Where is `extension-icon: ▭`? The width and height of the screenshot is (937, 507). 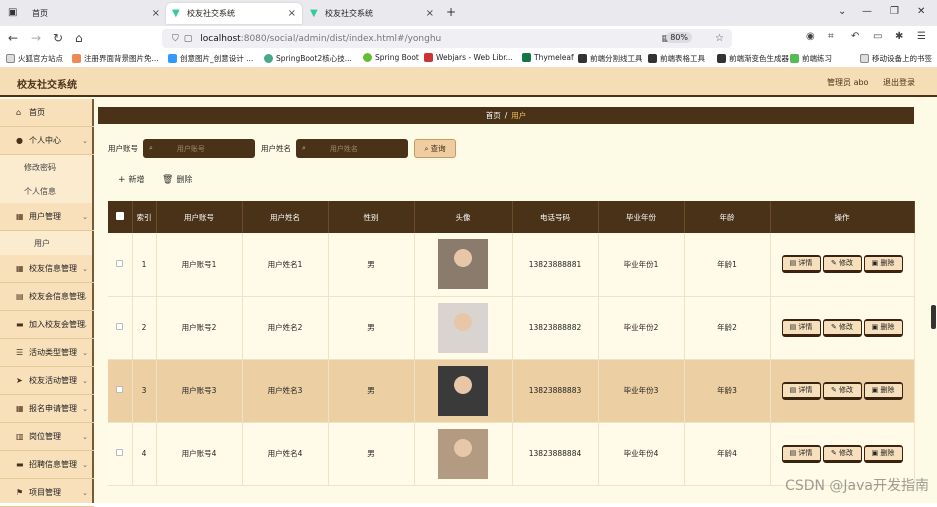
extension-icon: ▭ is located at coordinates (877, 36).